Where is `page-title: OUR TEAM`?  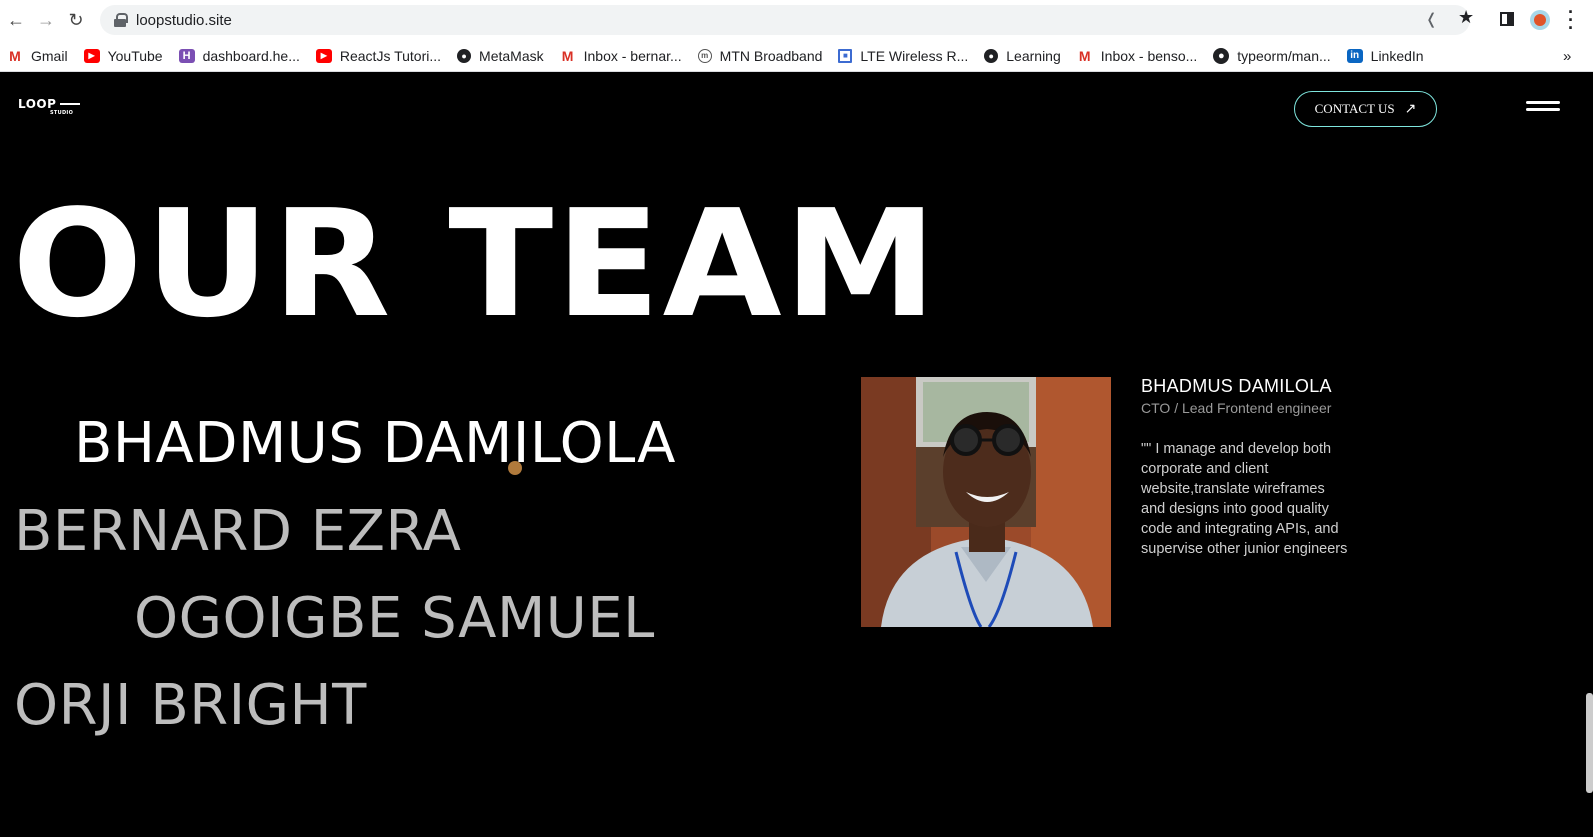
page-title: OUR TEAM is located at coordinates (476, 264).